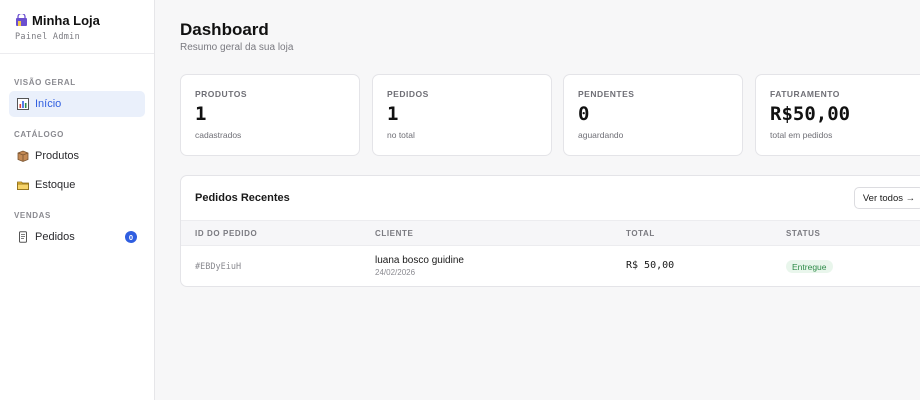 The height and width of the screenshot is (400, 920). What do you see at coordinates (408, 94) in the screenshot?
I see `stat-label: PEDIDOS` at bounding box center [408, 94].